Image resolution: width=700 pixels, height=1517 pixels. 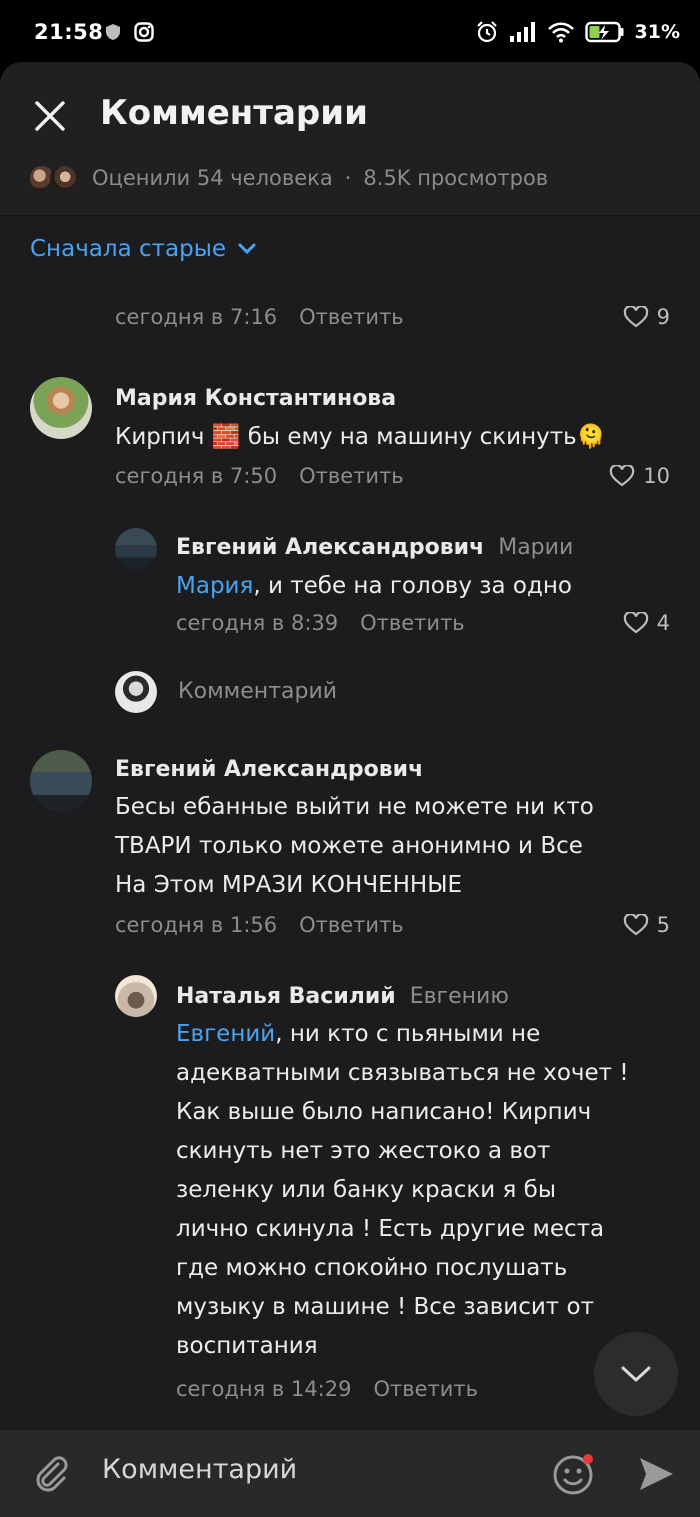 I want to click on emoji-button, so click(x=575, y=1474).